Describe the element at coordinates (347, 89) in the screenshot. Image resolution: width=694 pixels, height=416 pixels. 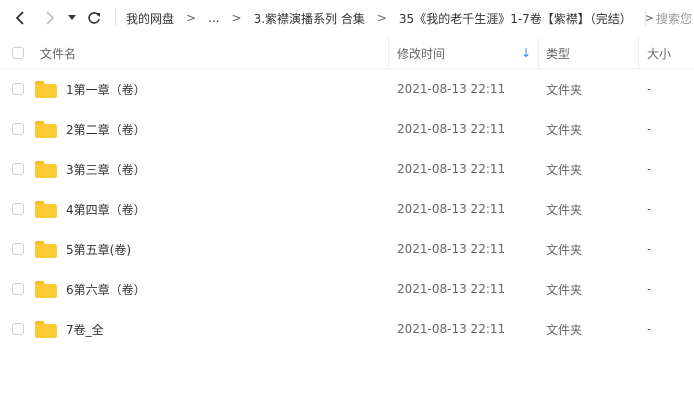
I see `table-row: 1第一章（卷） 2021-08-13 22:11 文件夹 -` at that location.